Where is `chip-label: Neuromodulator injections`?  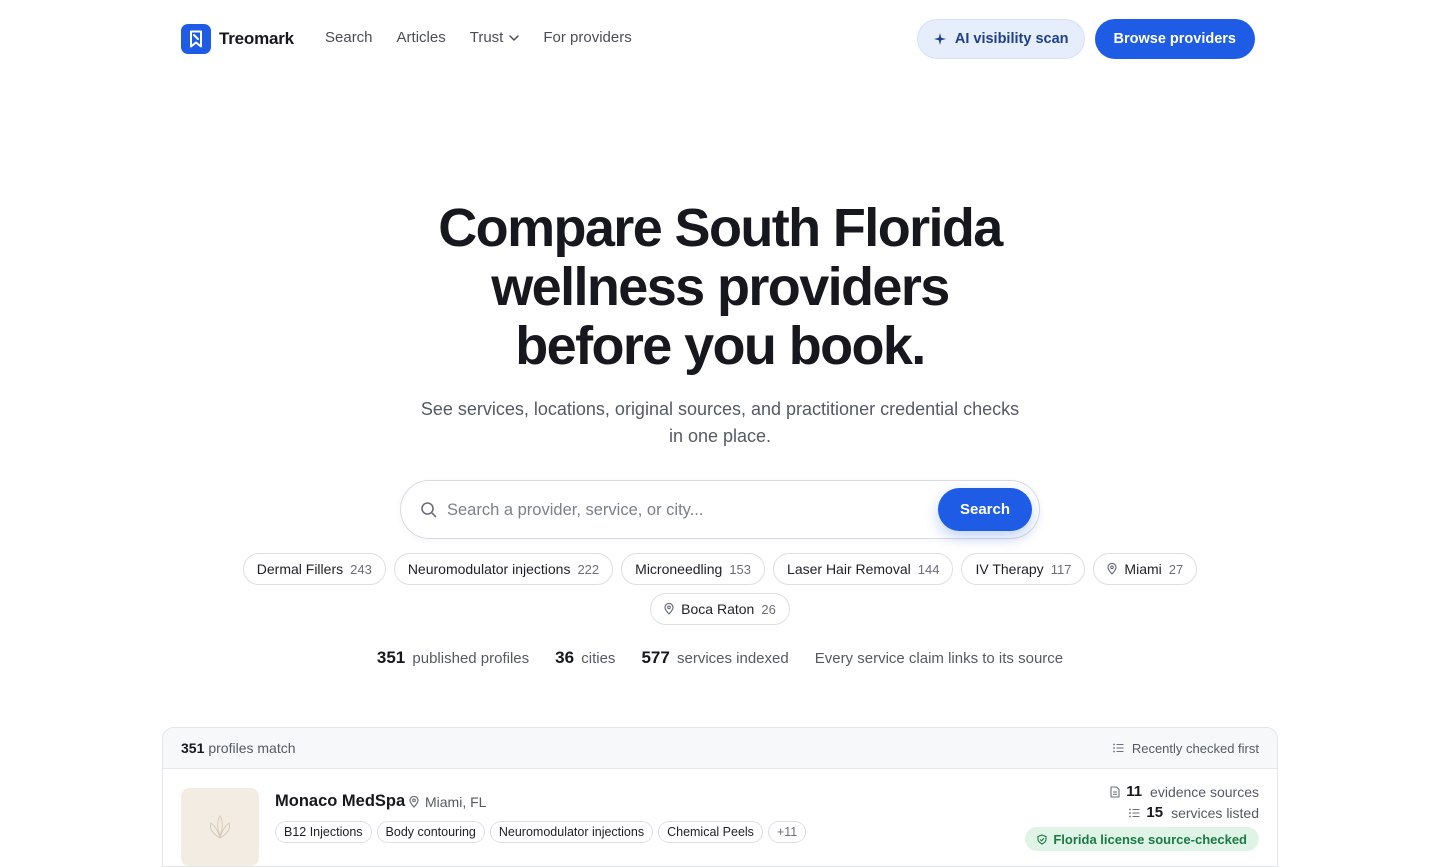
chip-label: Neuromodulator injections is located at coordinates (489, 569).